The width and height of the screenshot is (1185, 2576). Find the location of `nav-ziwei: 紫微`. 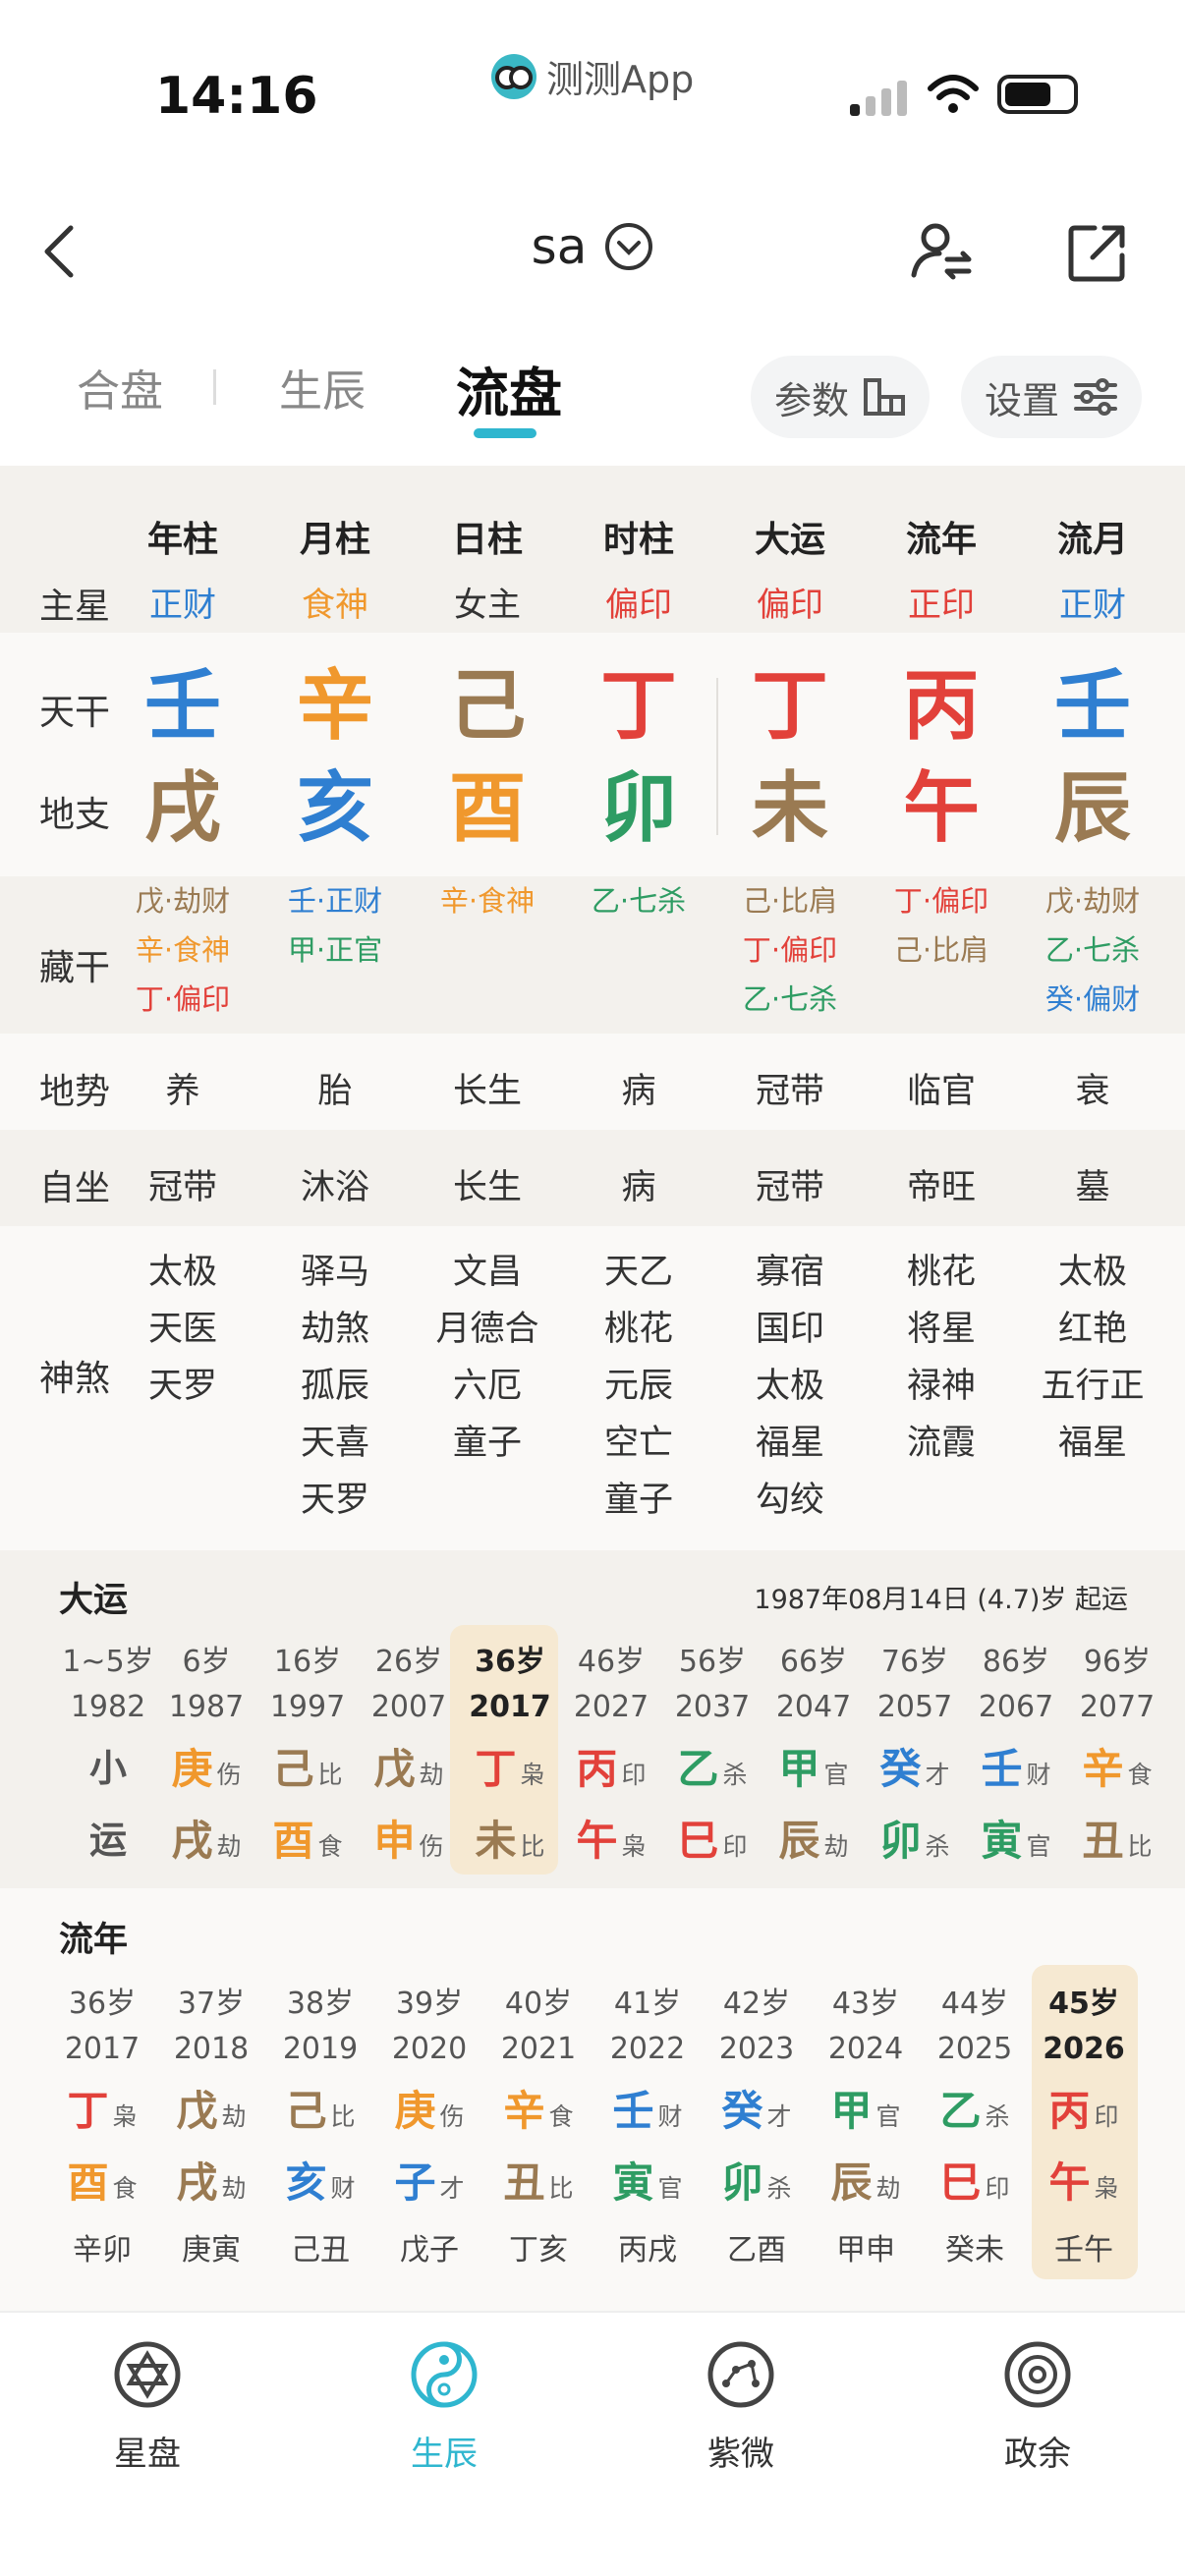

nav-ziwei: 紫微 is located at coordinates (741, 2407).